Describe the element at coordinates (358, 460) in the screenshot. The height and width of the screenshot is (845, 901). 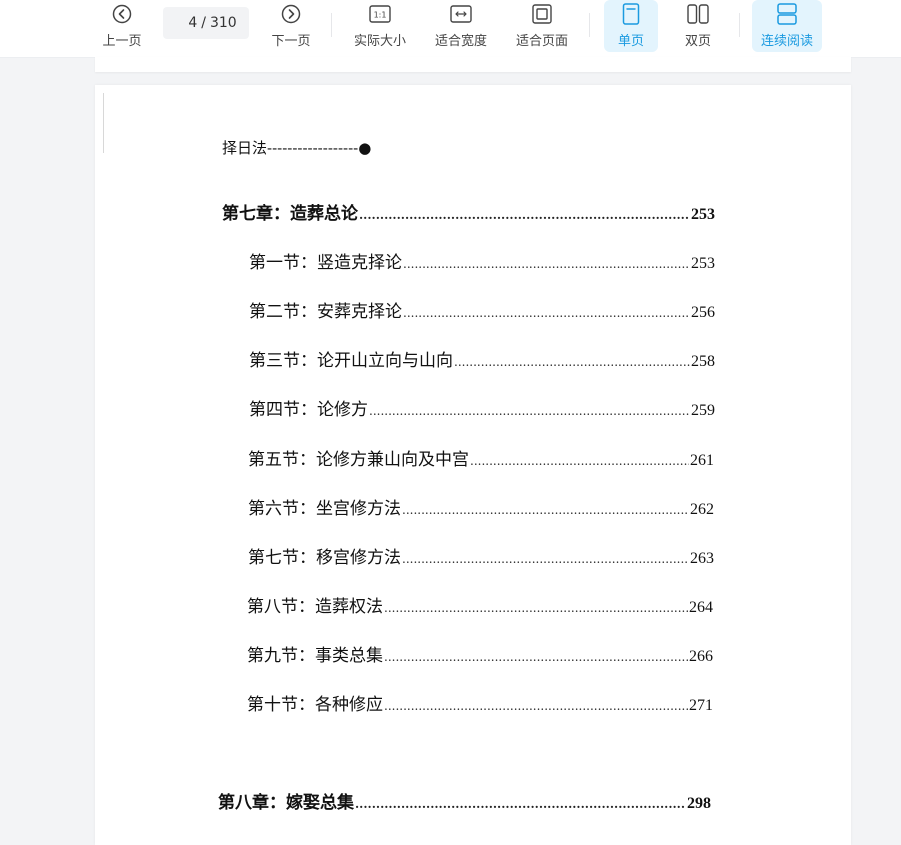
I see `section-title: 第五节：论修方兼山向及中宫` at that location.